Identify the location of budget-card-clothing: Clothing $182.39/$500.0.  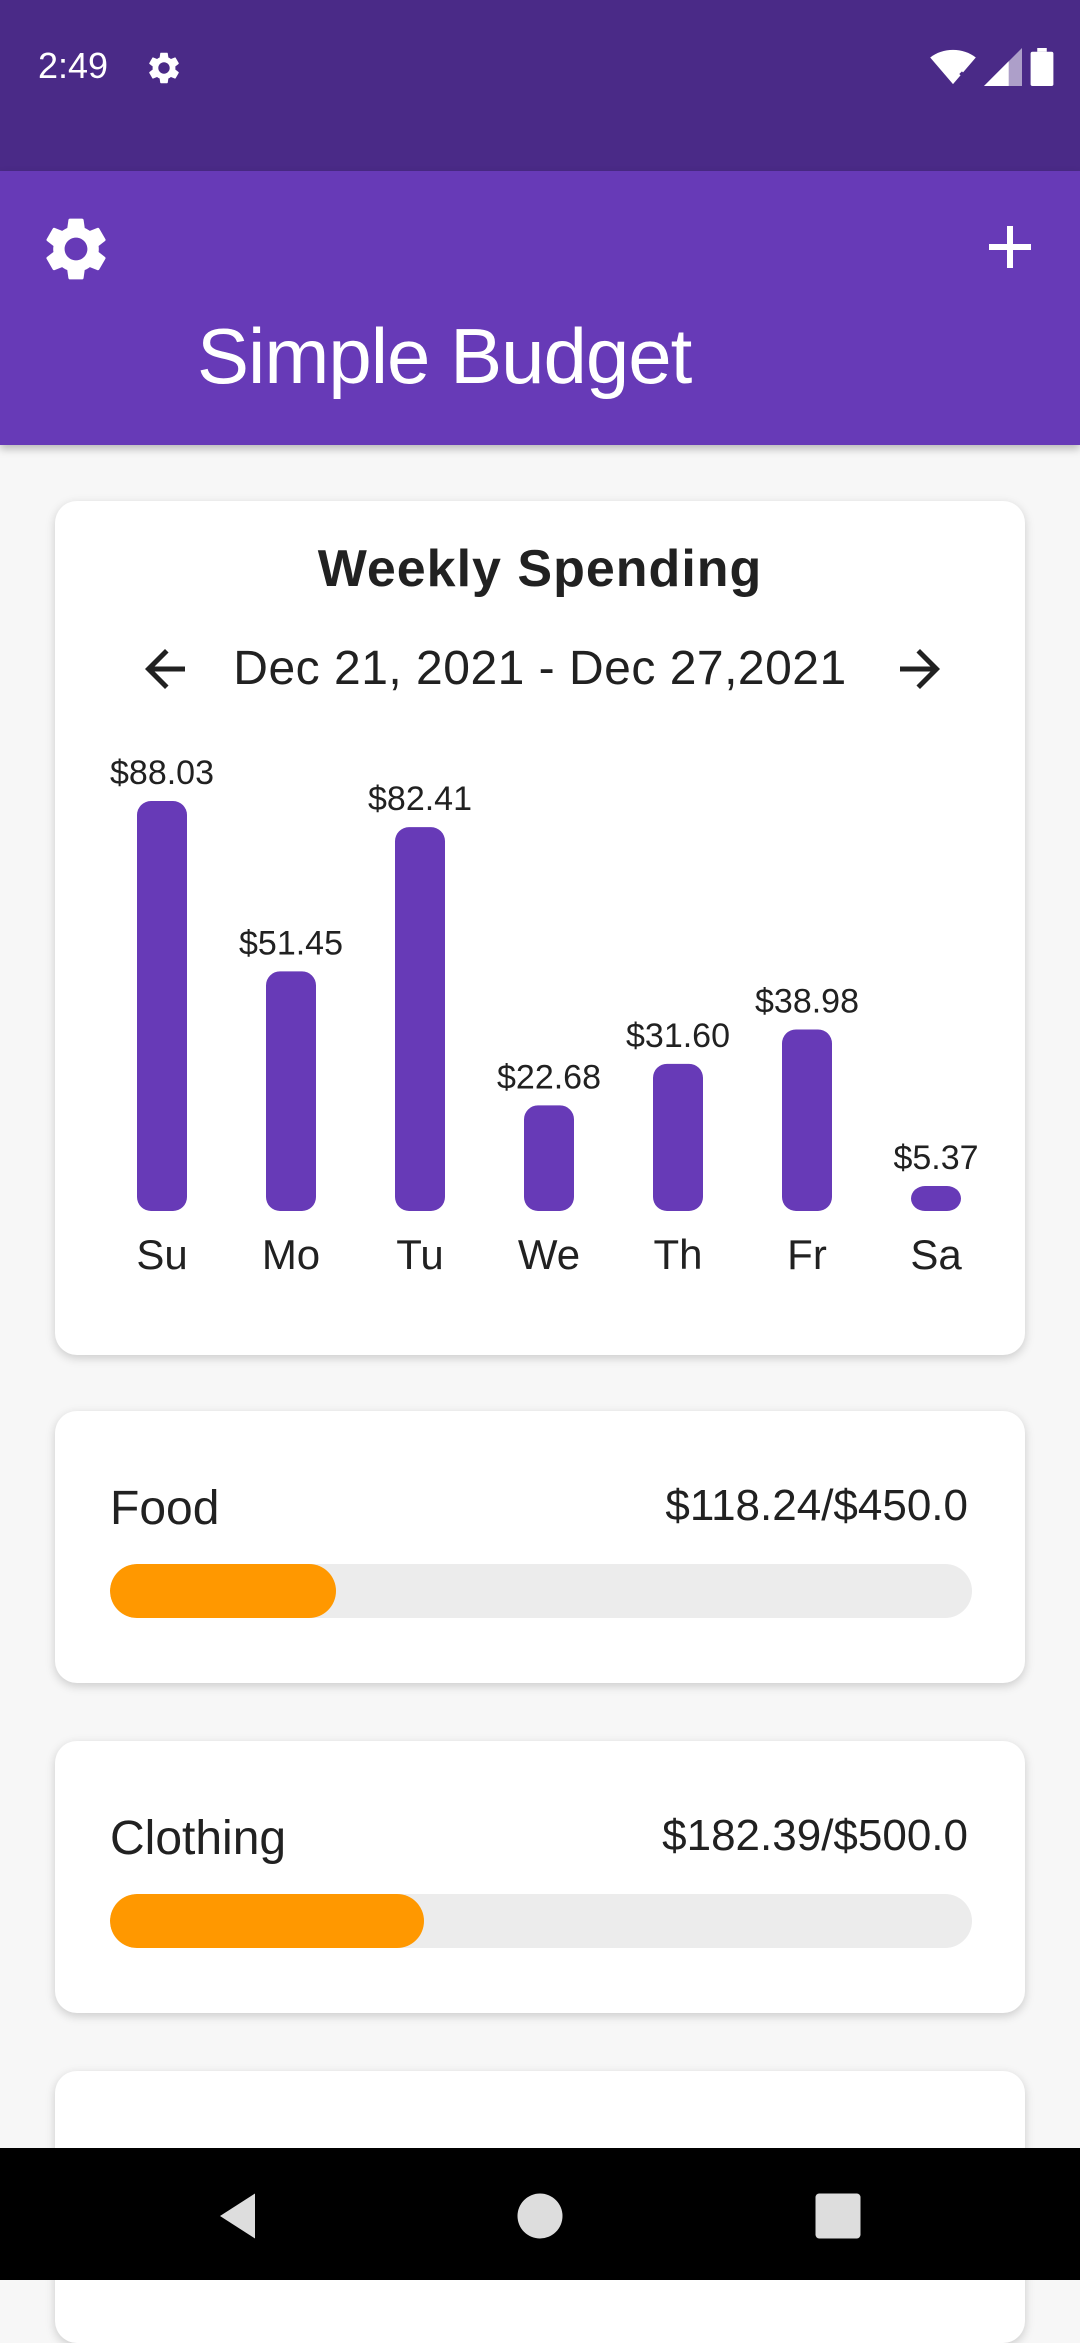
(540, 1877).